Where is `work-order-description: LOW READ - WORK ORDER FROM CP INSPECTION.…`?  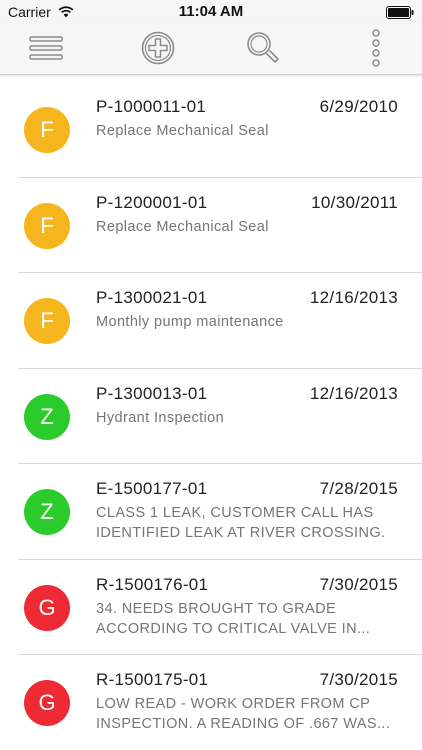
work-order-description: LOW READ - WORK ORDER FROM CP INSPECTION.… is located at coordinates (246, 714).